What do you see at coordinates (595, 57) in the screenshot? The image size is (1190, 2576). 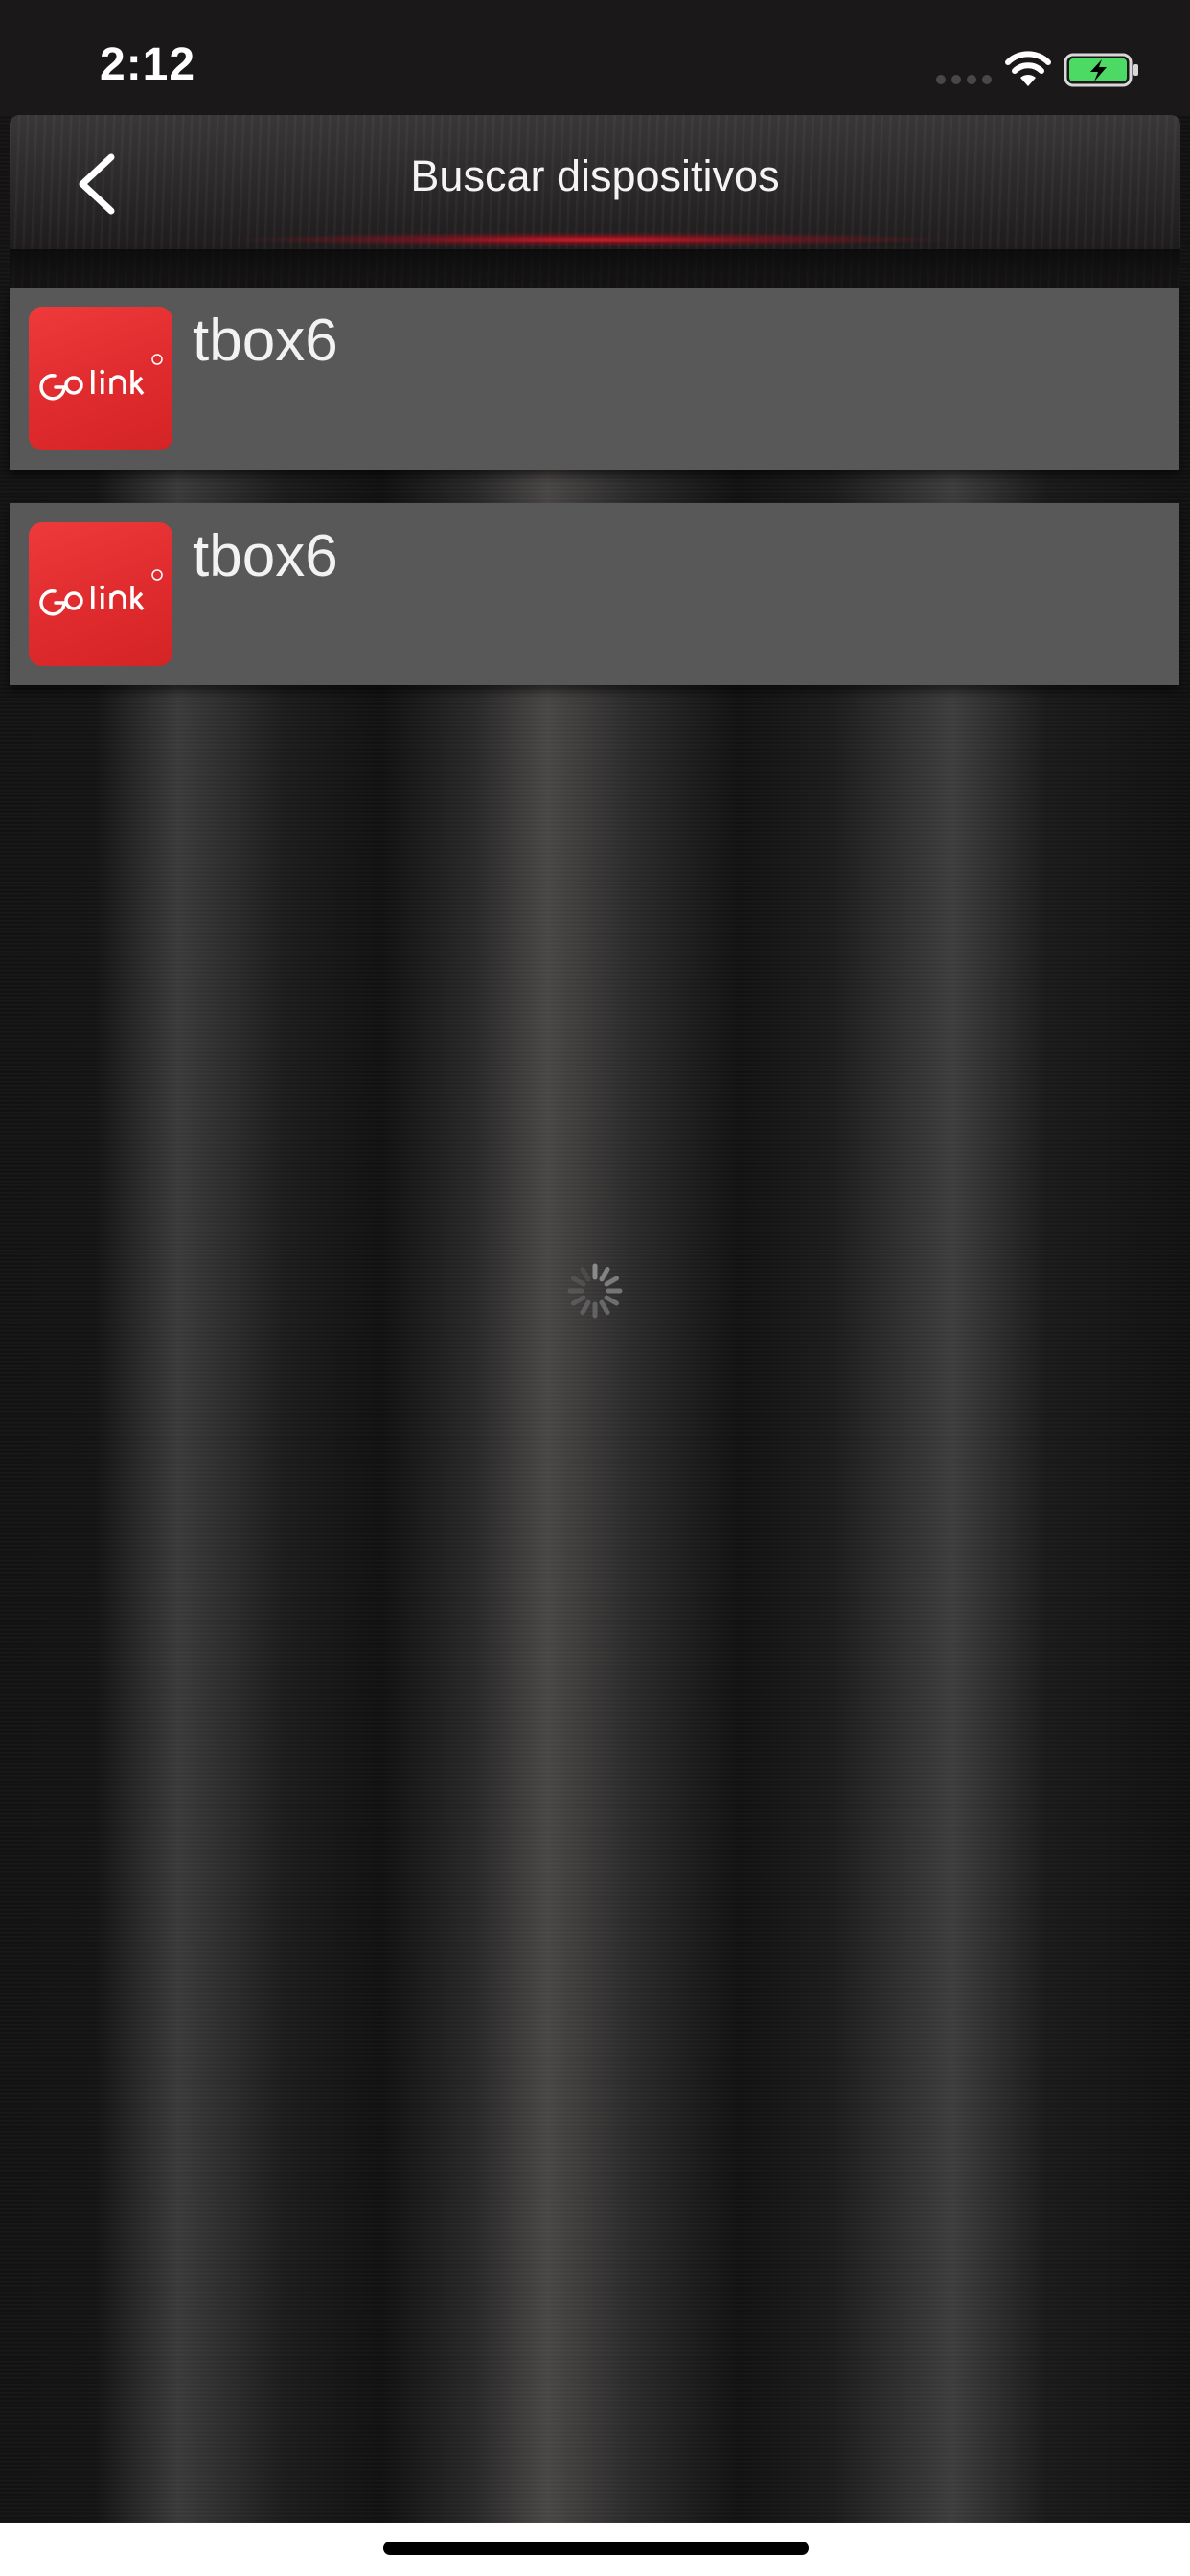 I see `status-bar: 2:12` at bounding box center [595, 57].